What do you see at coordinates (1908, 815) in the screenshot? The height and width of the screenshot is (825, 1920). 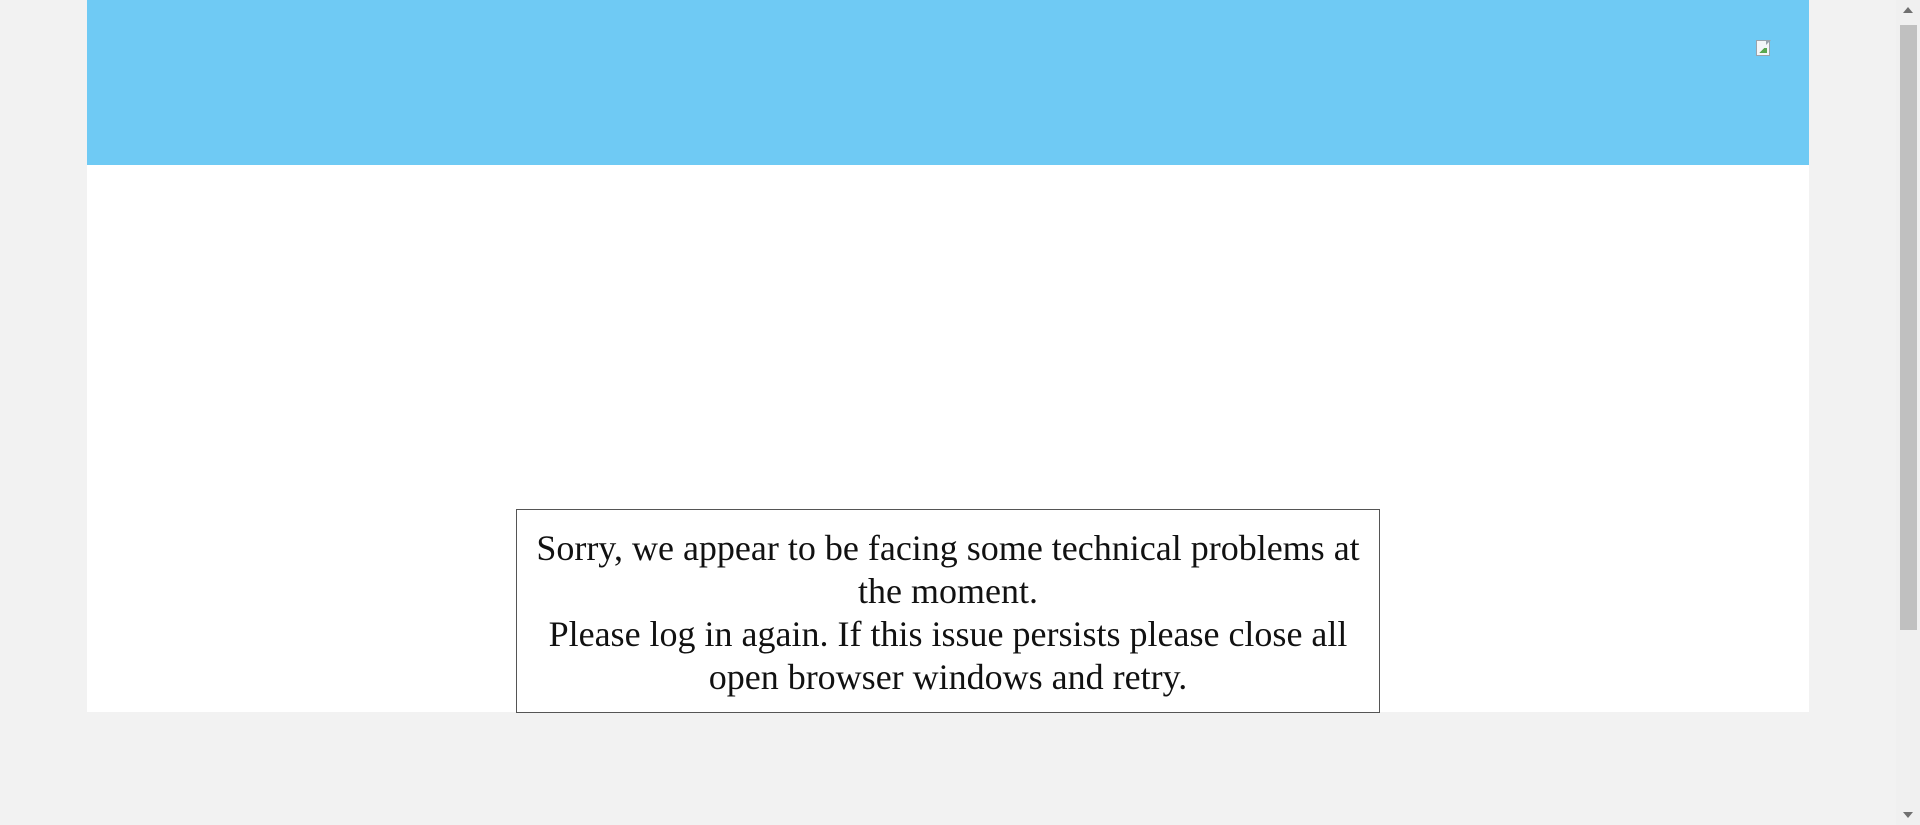 I see `scroll-down-arrow-icon` at bounding box center [1908, 815].